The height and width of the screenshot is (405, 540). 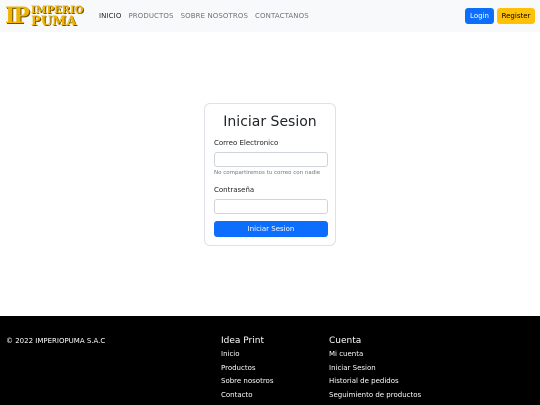 What do you see at coordinates (479, 16) in the screenshot?
I see `login-button: Login` at bounding box center [479, 16].